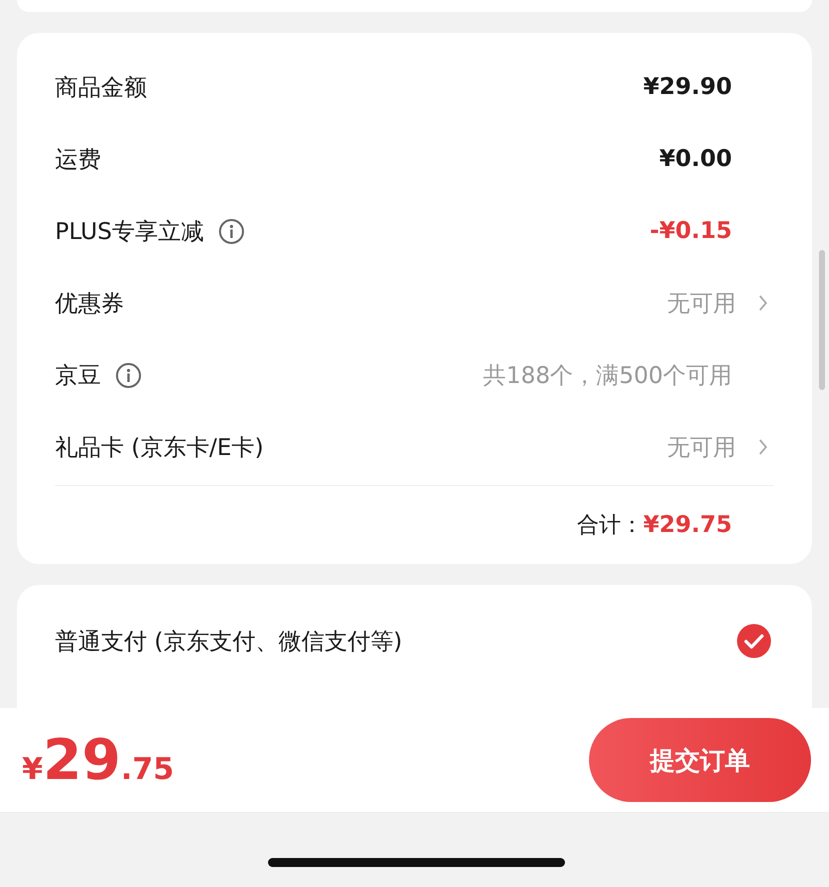 This screenshot has height=887, width=829. What do you see at coordinates (700, 760) in the screenshot?
I see `submit-order-button: 提交订单` at bounding box center [700, 760].